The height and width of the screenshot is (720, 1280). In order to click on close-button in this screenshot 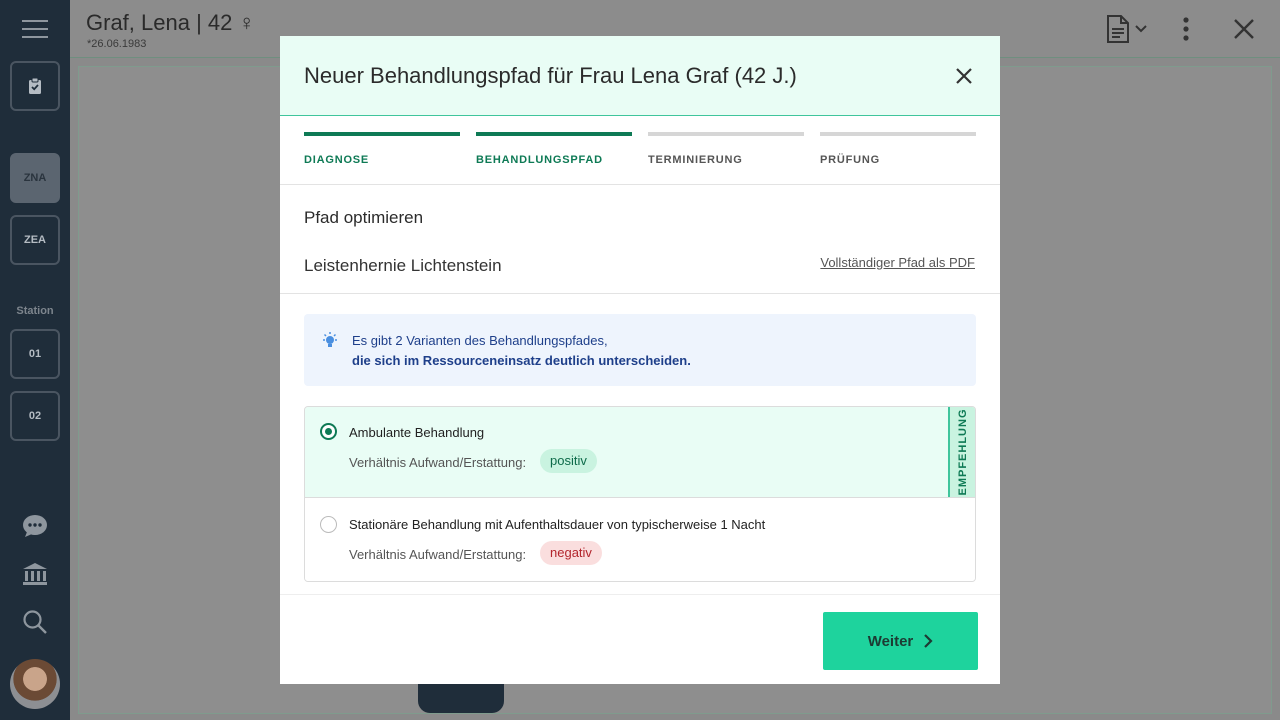, I will do `click(964, 76)`.